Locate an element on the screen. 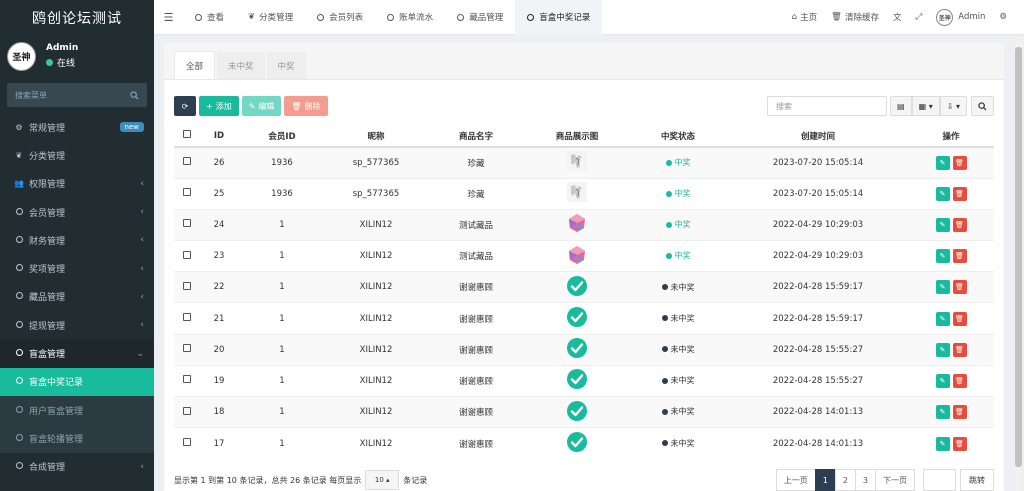 This screenshot has width=1024, height=491. sidebar-item-3: 会员管理 ‹ is located at coordinates (77, 212).